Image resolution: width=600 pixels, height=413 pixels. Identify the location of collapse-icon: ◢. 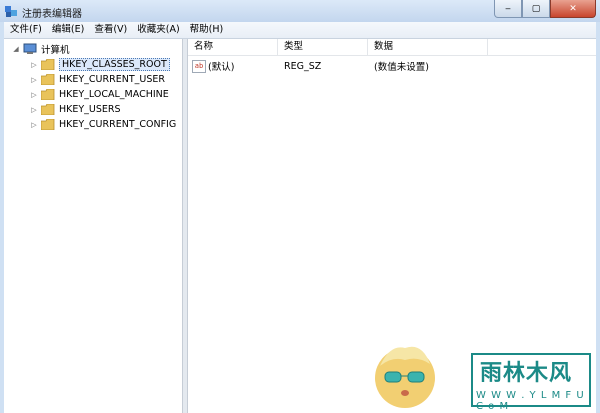
(16, 49).